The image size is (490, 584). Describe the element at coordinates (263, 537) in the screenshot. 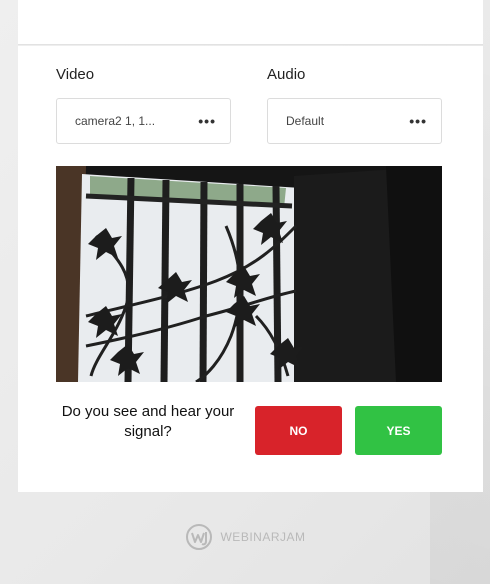

I see `brand-name: WEBINARJAM` at that location.